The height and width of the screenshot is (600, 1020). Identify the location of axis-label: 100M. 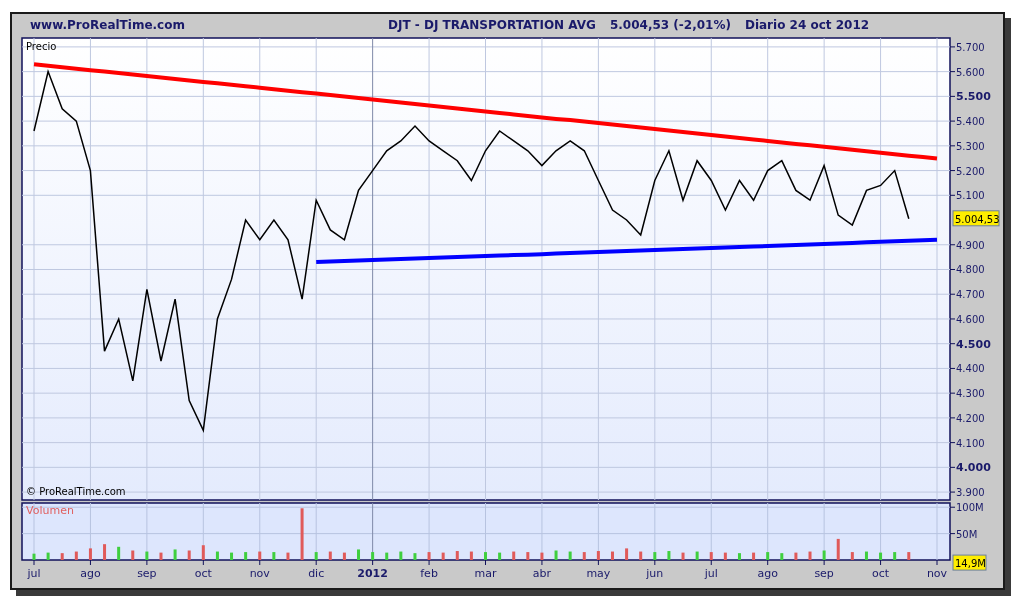
(970, 508).